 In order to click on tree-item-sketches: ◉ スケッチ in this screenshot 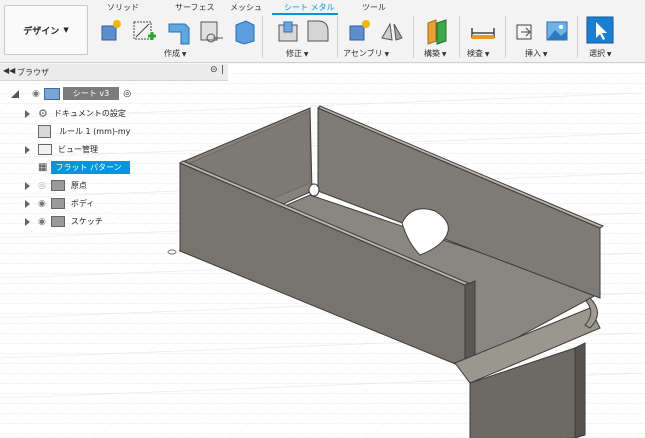, I will do `click(64, 221)`.